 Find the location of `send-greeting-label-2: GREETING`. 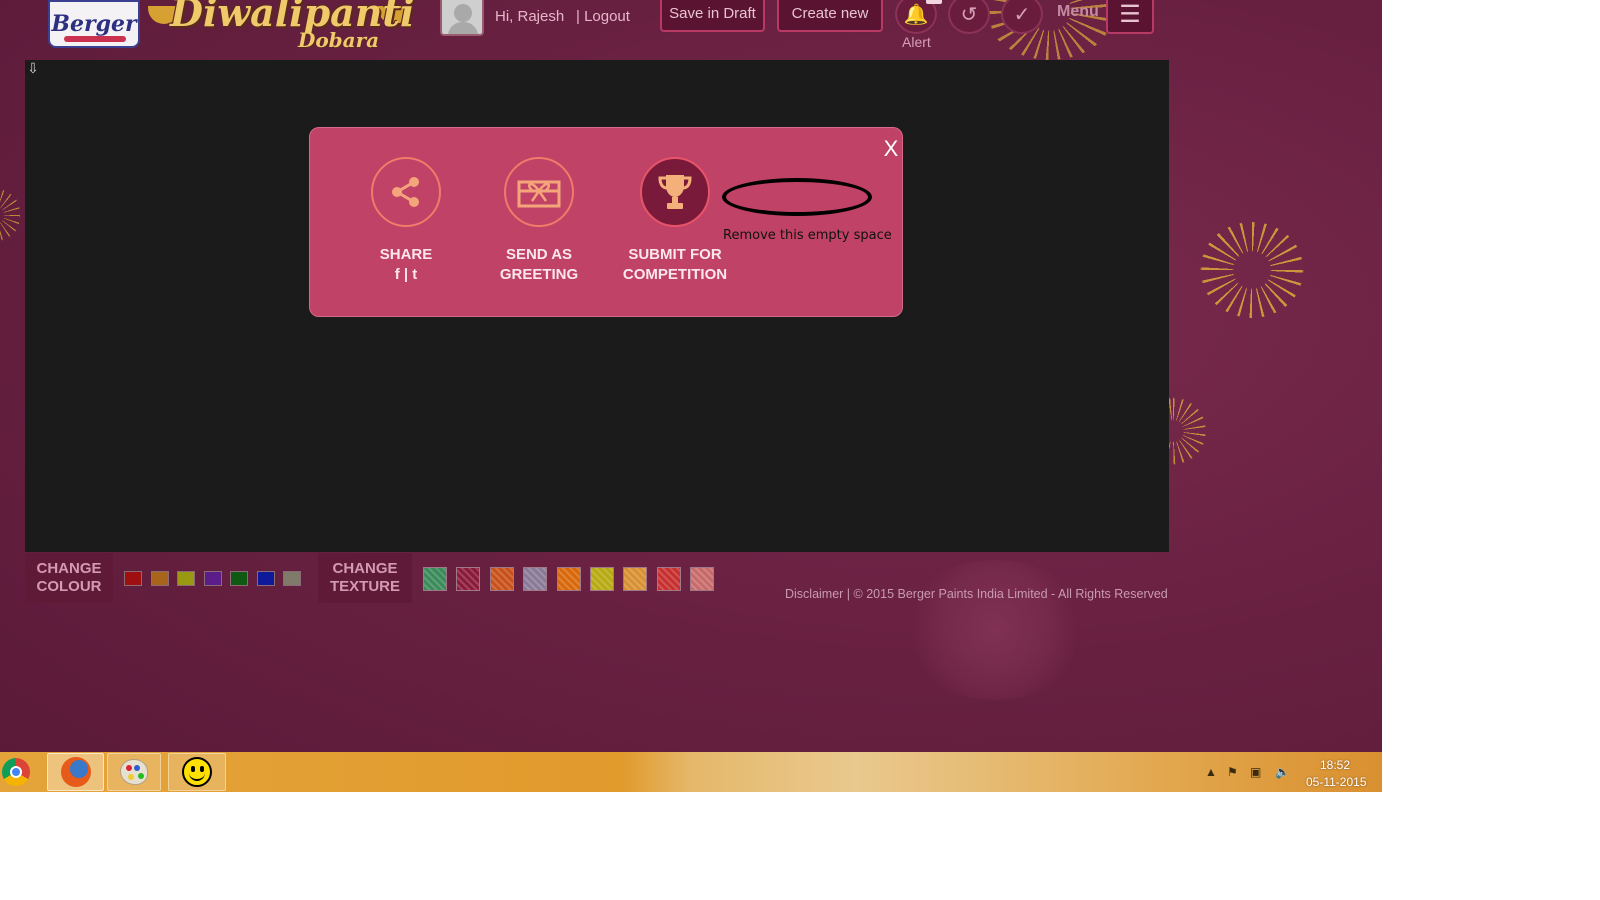

send-greeting-label-2: GREETING is located at coordinates (539, 274).